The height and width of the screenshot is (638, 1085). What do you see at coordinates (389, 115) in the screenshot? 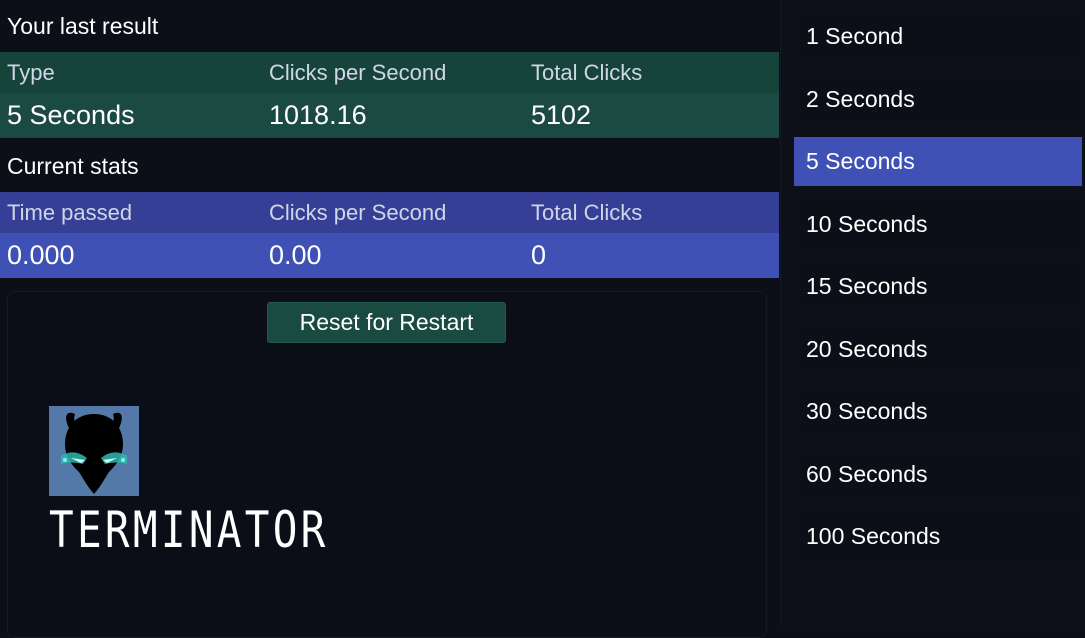
I see `last-result-value-row: 5 Seconds 1018.16 5102` at bounding box center [389, 115].